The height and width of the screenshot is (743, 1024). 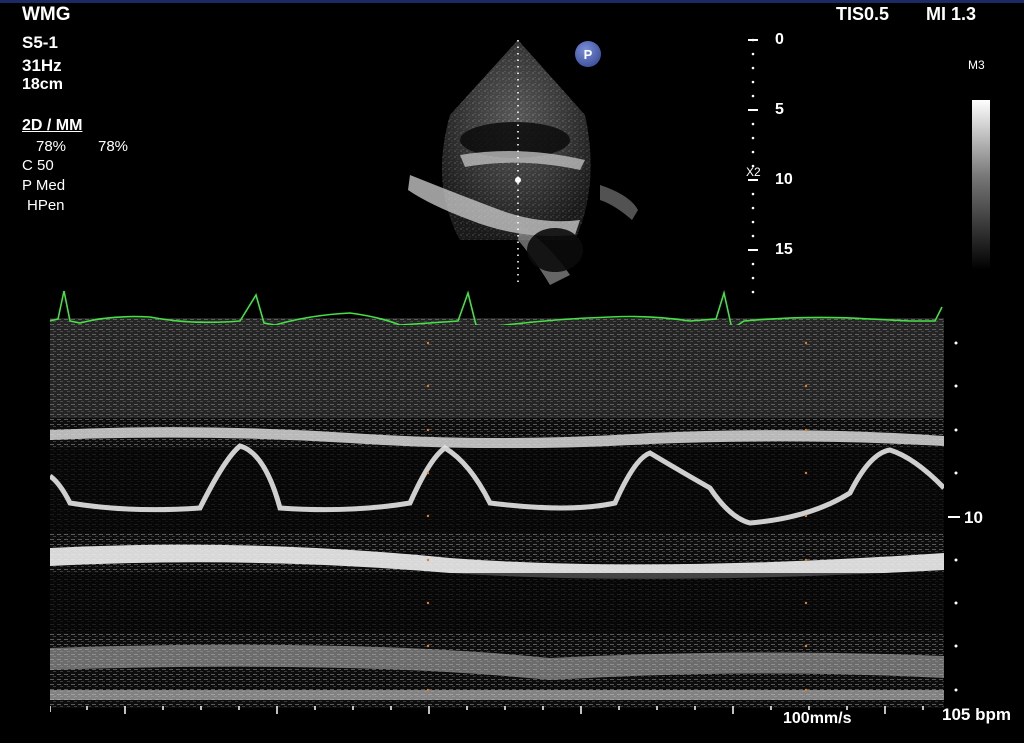 What do you see at coordinates (973, 517) in the screenshot?
I see `m-mode-depth-label: 10` at bounding box center [973, 517].